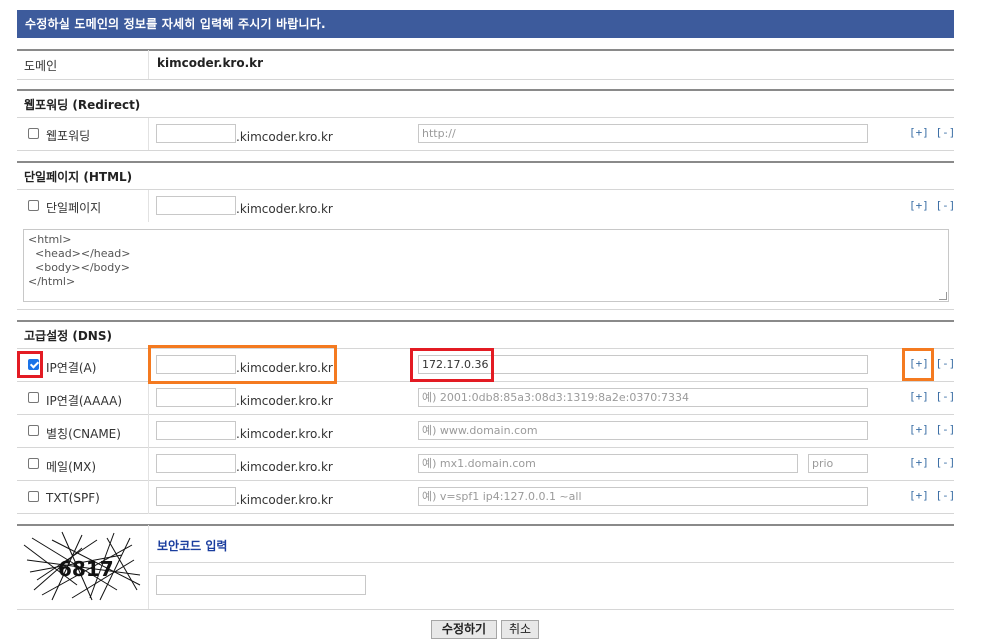 The image size is (996, 643). Describe the element at coordinates (284, 137) in the screenshot. I see `redirect-domain-suffix: .kimcoder.kro.kr` at that location.